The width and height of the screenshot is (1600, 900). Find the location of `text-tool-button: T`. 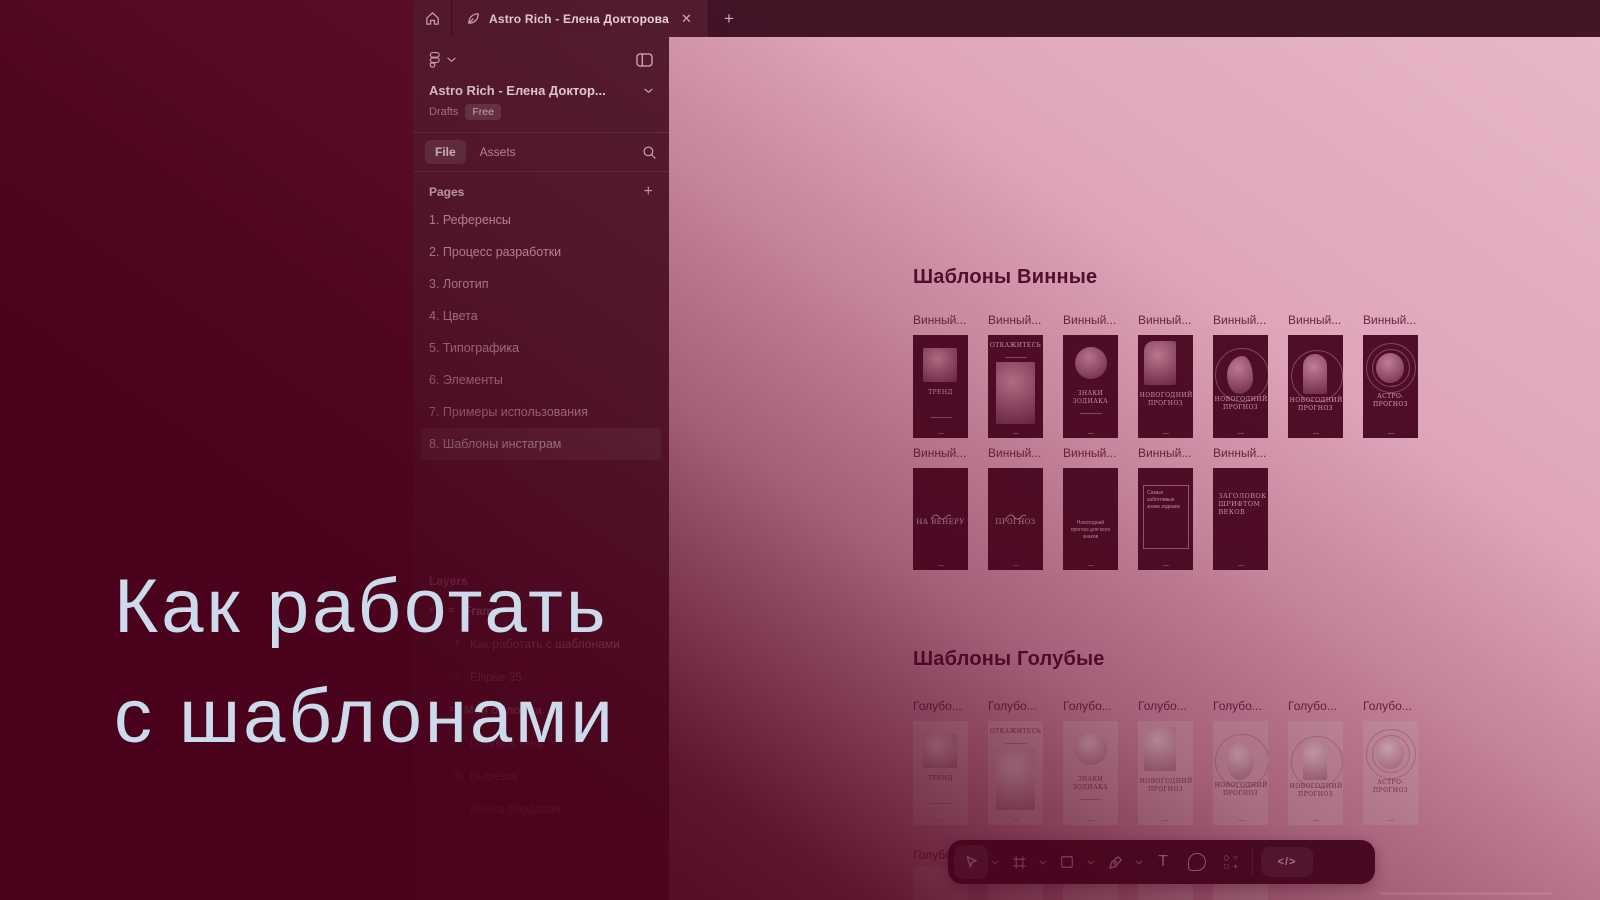

text-tool-button: T is located at coordinates (1163, 862).